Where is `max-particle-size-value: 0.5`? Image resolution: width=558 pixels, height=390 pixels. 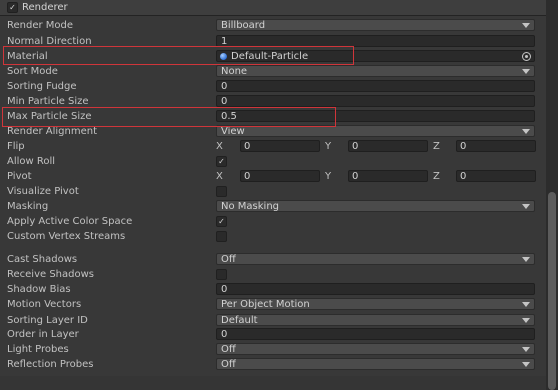 max-particle-size-value: 0.5 is located at coordinates (229, 116).